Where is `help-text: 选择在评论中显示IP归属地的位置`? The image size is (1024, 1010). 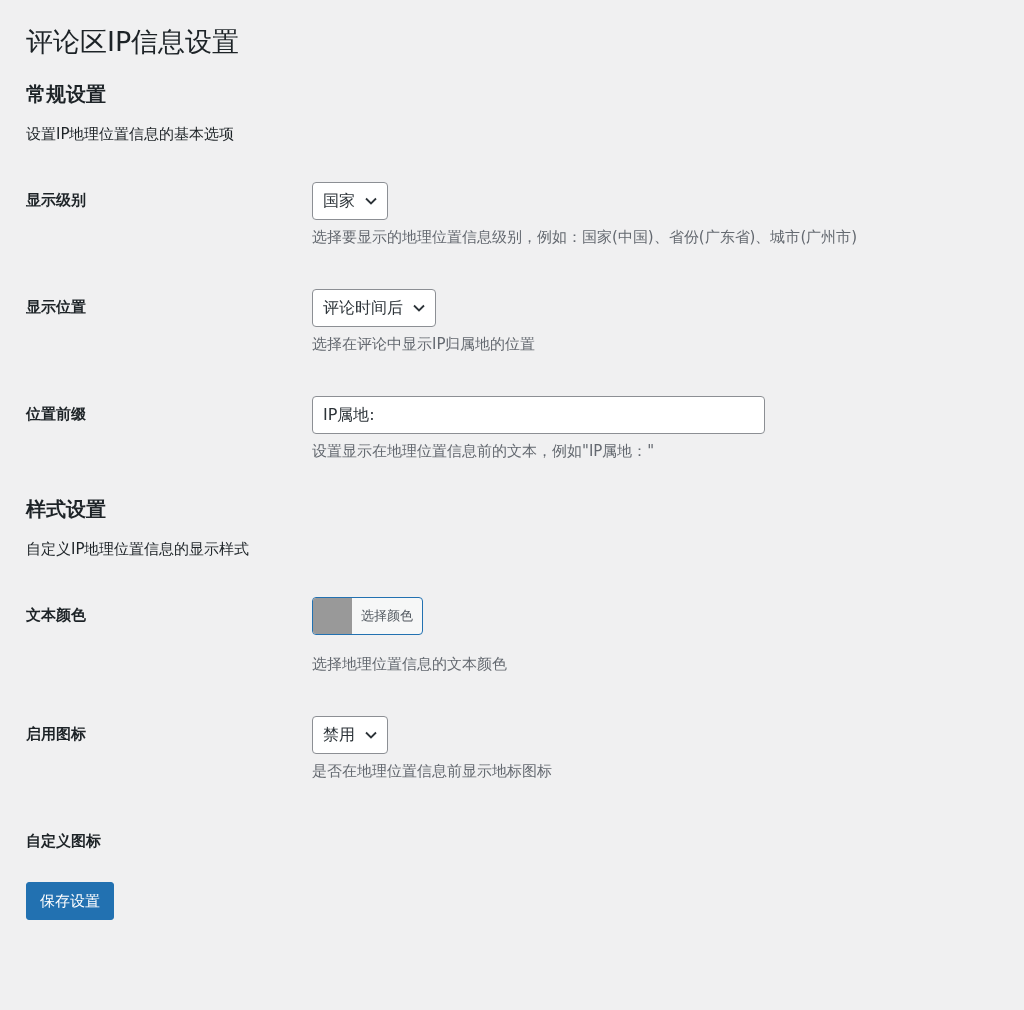
help-text: 选择在评论中显示IP归属地的位置 is located at coordinates (424, 345).